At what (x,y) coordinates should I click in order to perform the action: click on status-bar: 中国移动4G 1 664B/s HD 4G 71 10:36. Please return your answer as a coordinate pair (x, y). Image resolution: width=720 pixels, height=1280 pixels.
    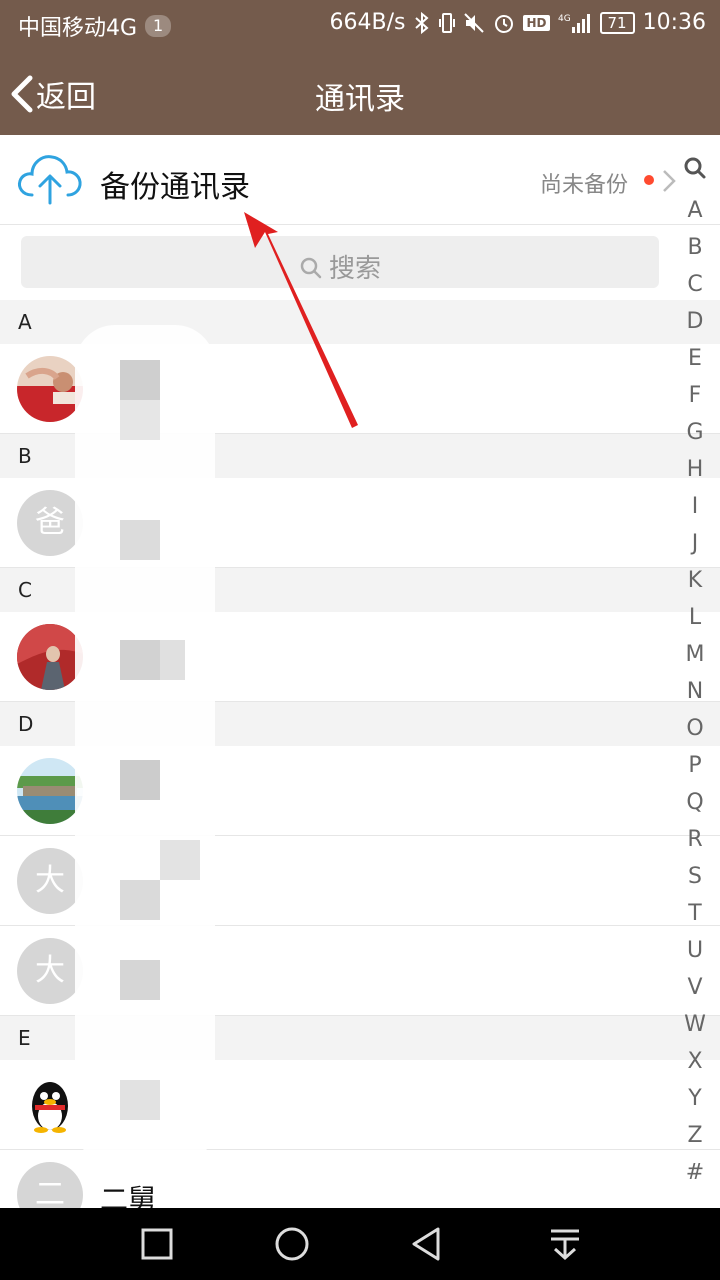
    Looking at the image, I should click on (360, 25).